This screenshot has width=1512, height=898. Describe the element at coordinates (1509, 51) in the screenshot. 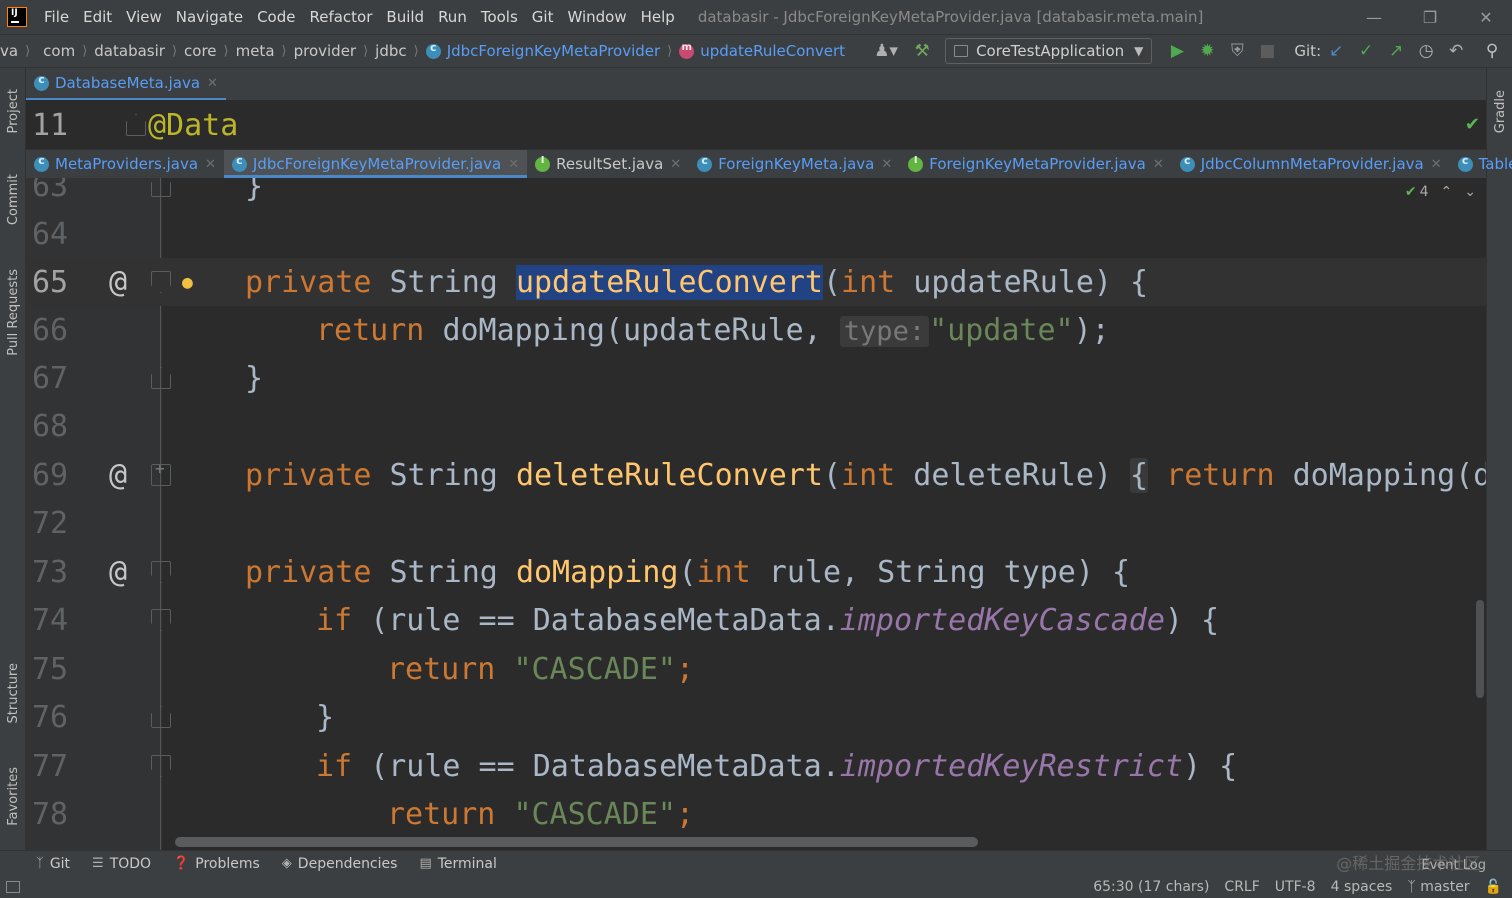

I see `update-available-icon: ⦻` at that location.